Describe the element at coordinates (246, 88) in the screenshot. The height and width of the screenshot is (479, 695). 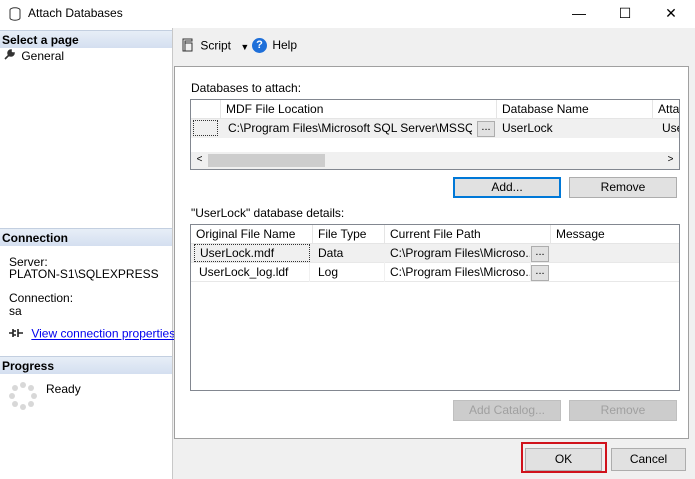
I see `databases-to-attach-label: Databases to attach:` at that location.